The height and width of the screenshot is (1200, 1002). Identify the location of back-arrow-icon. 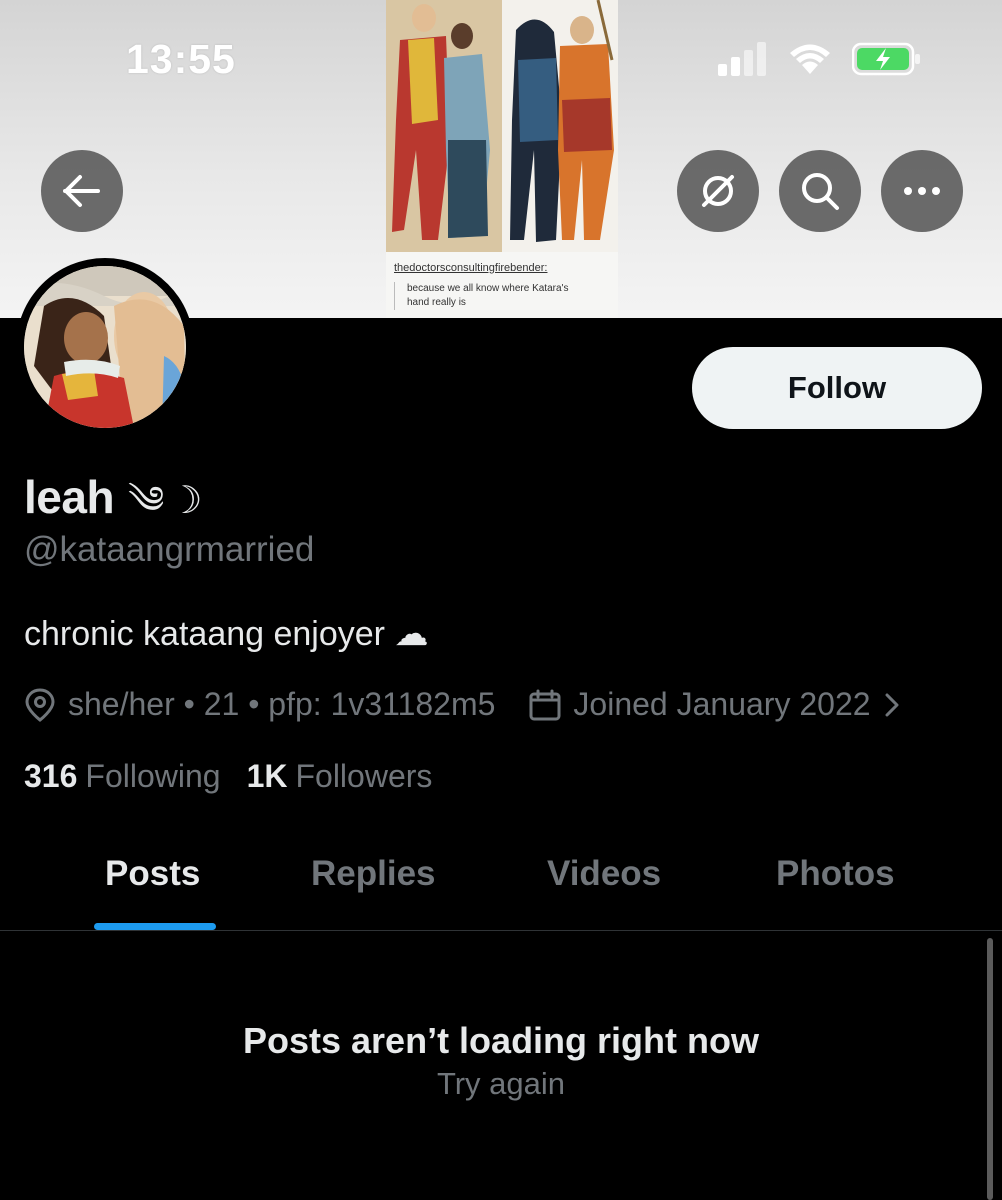
(81, 191).